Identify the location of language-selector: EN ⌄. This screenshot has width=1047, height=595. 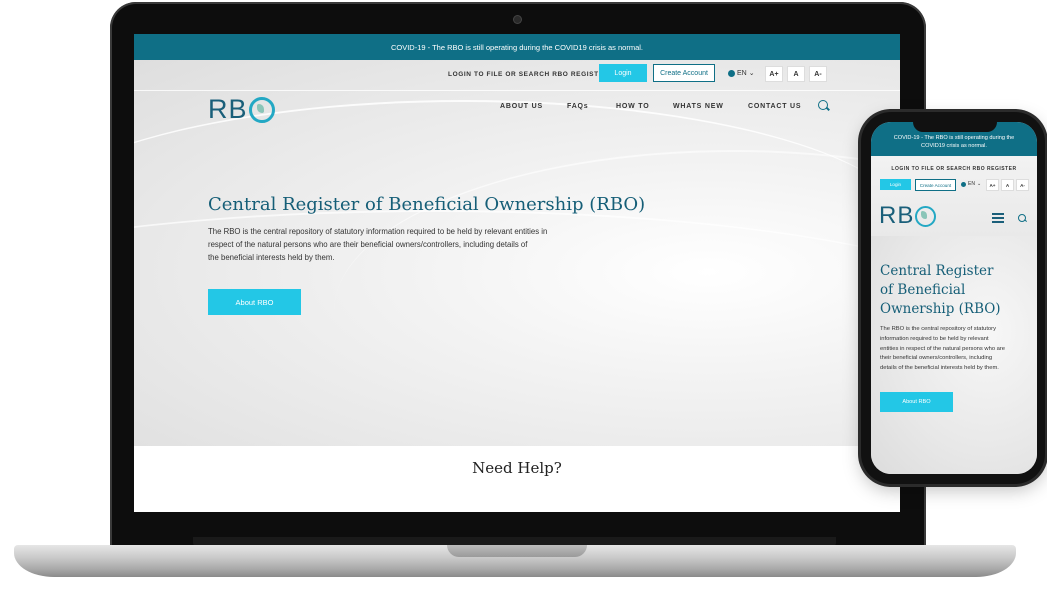
(741, 73).